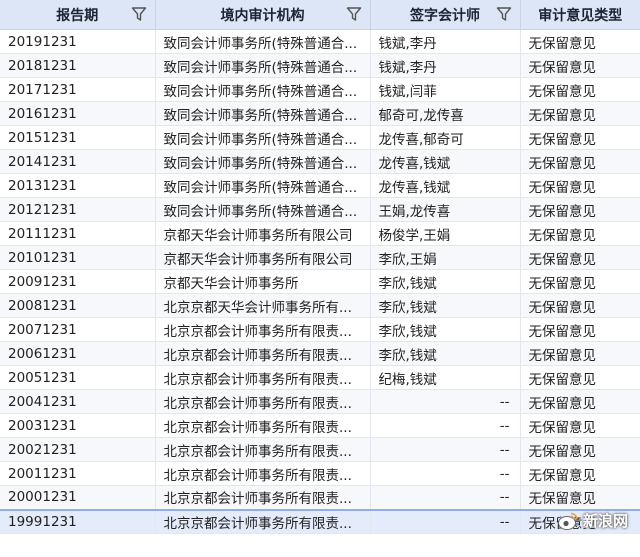  What do you see at coordinates (263, 15) in the screenshot?
I see `header-audit-firm: 境内审计机构` at bounding box center [263, 15].